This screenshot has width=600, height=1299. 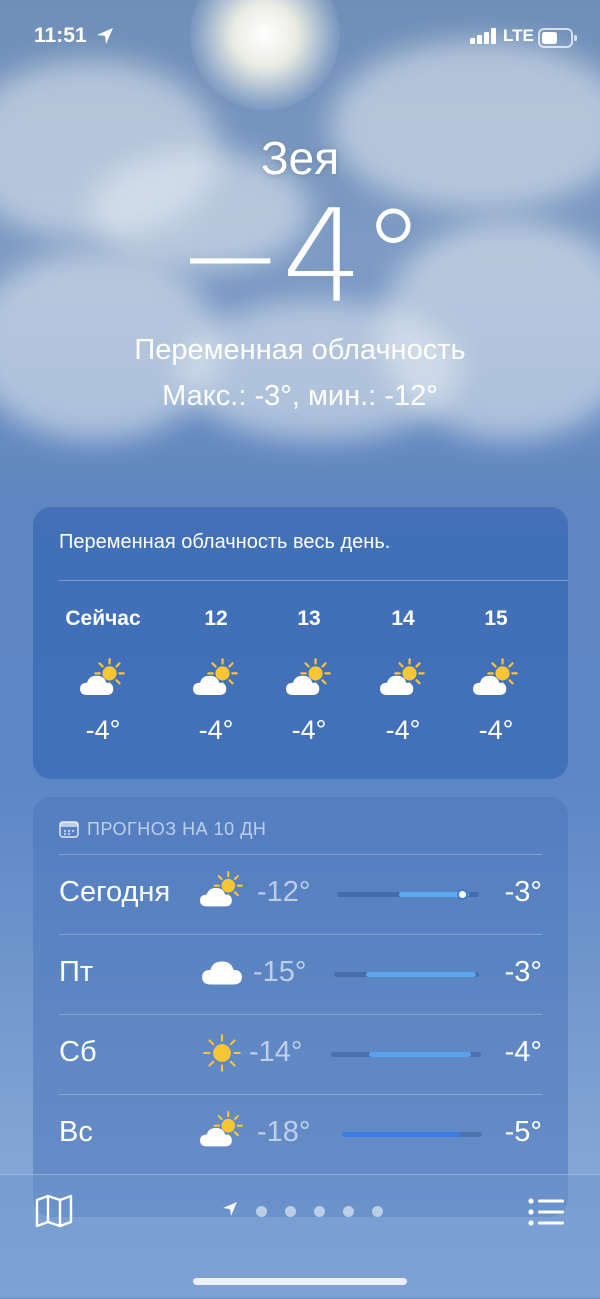 What do you see at coordinates (309, 618) in the screenshot?
I see `hourly-time: 13` at bounding box center [309, 618].